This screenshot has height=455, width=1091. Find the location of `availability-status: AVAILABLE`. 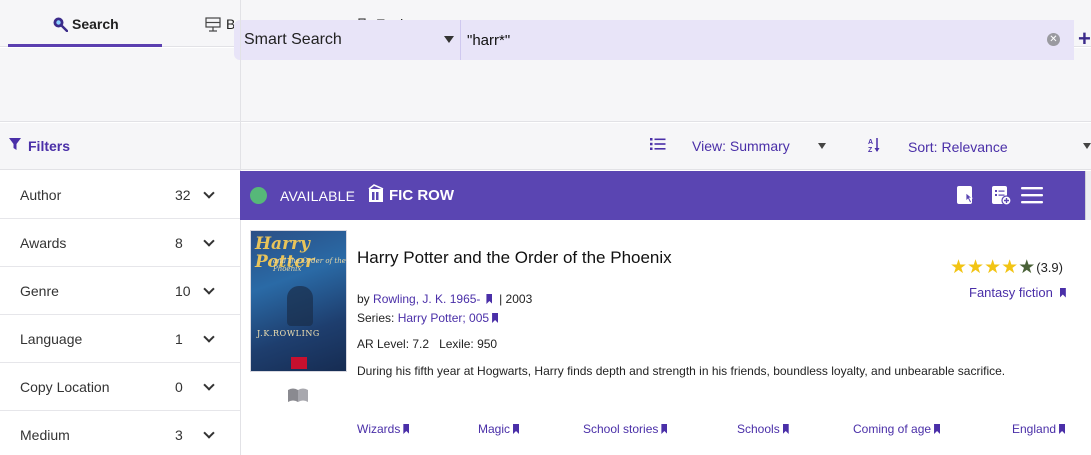

availability-status: AVAILABLE is located at coordinates (318, 196).